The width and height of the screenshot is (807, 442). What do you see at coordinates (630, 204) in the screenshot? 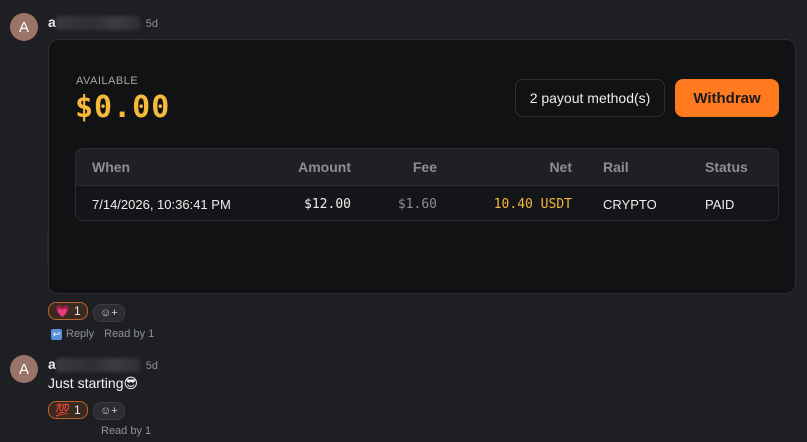
I see `cell-rail: CRYPTO` at bounding box center [630, 204].